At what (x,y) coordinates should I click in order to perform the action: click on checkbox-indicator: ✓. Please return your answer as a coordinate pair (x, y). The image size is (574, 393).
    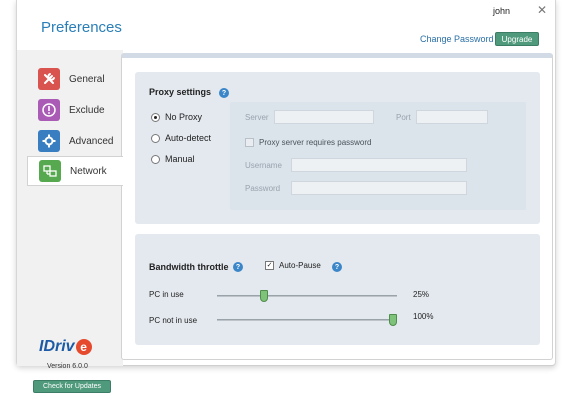
    Looking at the image, I should click on (269, 265).